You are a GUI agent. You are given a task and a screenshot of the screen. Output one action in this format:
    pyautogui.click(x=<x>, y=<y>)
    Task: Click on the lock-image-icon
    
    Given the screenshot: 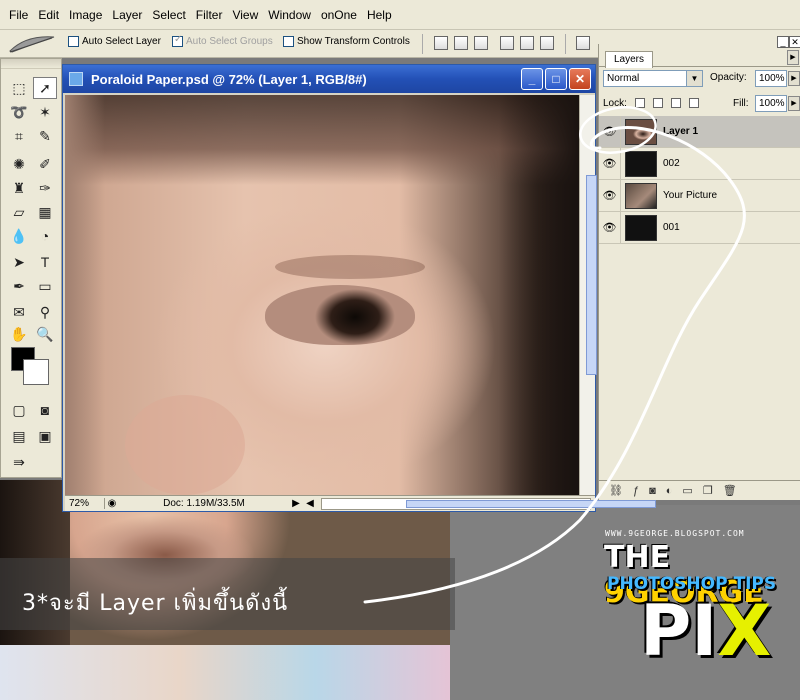 What is the action you would take?
    pyautogui.click(x=658, y=103)
    